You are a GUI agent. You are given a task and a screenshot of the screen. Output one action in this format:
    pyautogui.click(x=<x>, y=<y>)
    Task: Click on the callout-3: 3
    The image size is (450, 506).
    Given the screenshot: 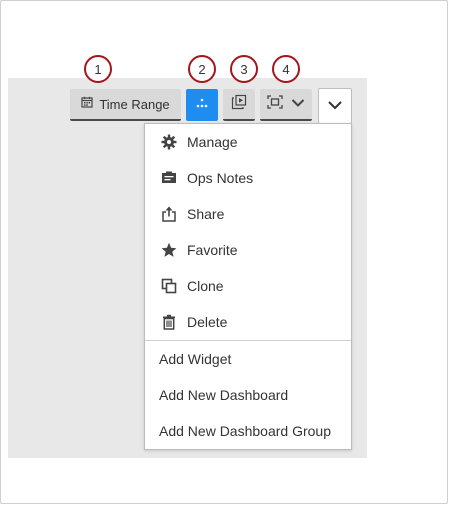 What is the action you would take?
    pyautogui.click(x=244, y=69)
    